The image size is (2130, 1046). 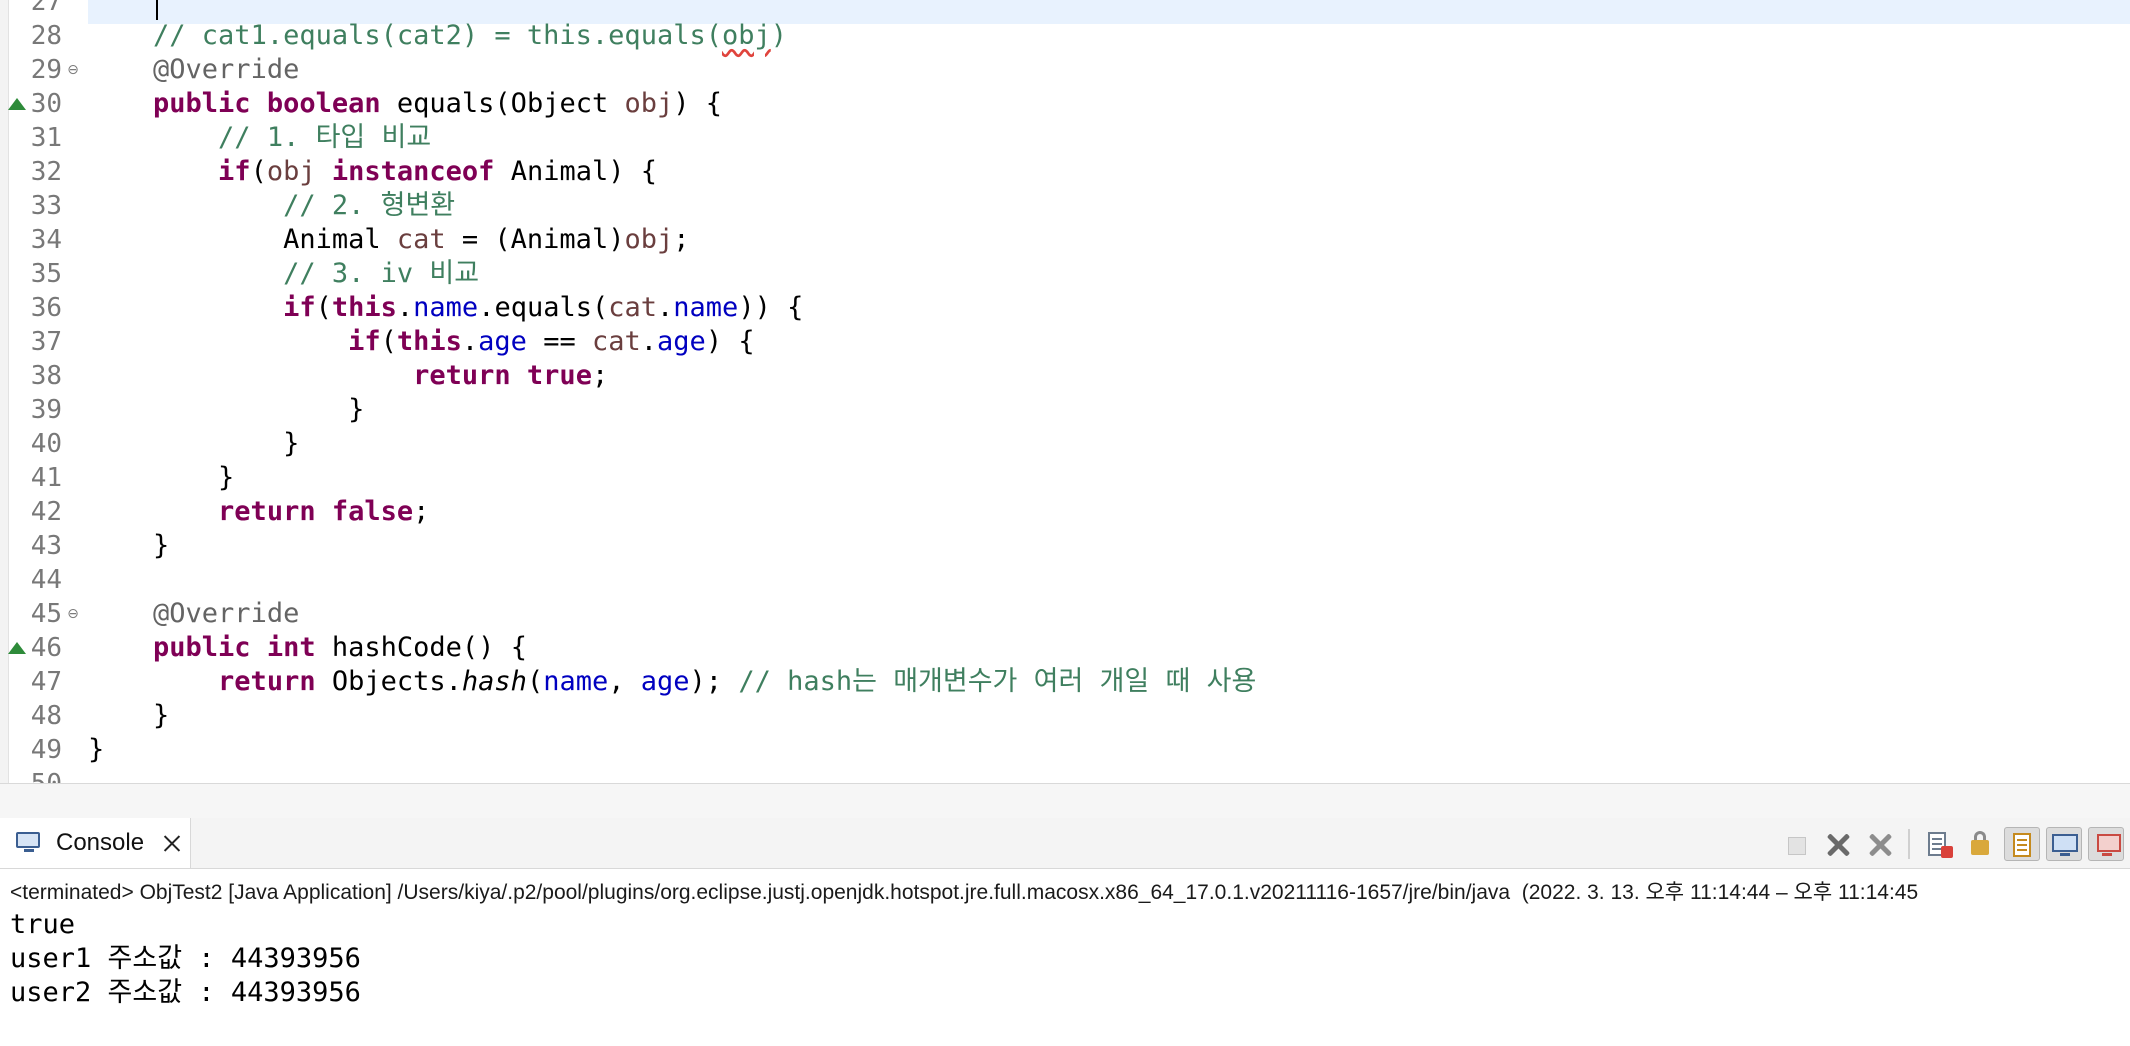 What do you see at coordinates (1065, 274) in the screenshot?
I see `code-line: 35 // 3. iv 비교` at bounding box center [1065, 274].